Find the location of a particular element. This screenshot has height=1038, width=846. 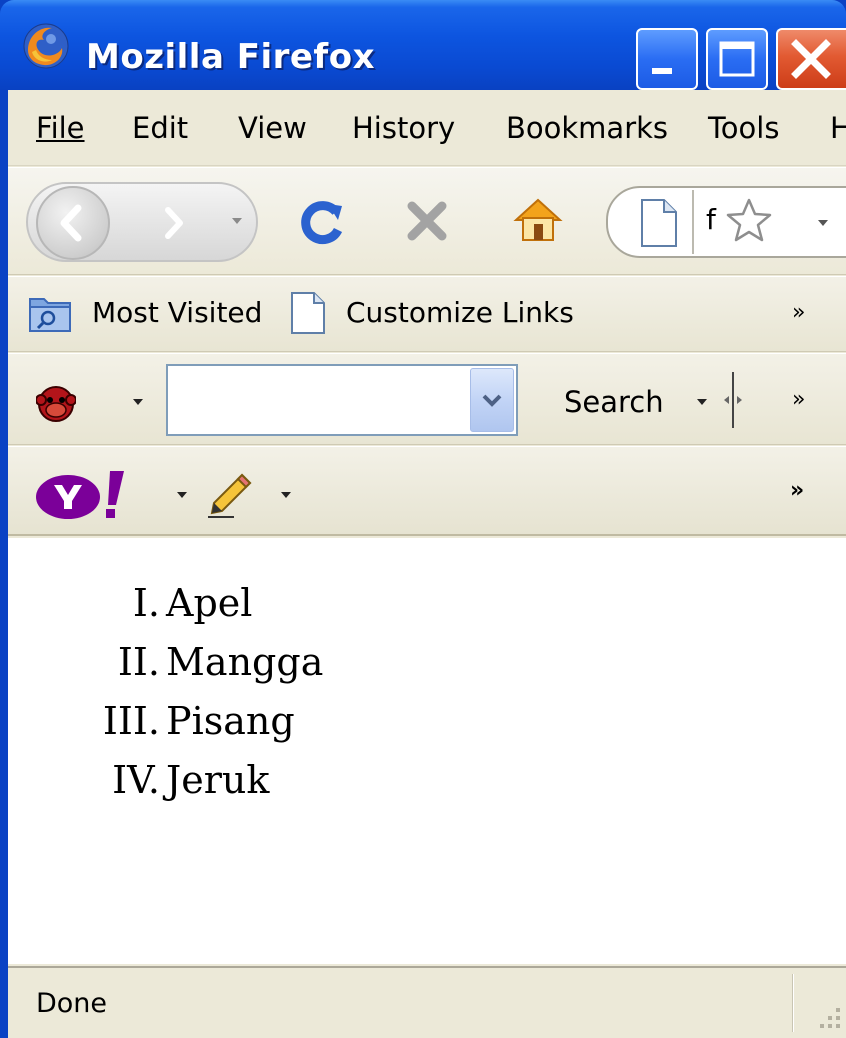

close-icon is located at coordinates (811, 59).